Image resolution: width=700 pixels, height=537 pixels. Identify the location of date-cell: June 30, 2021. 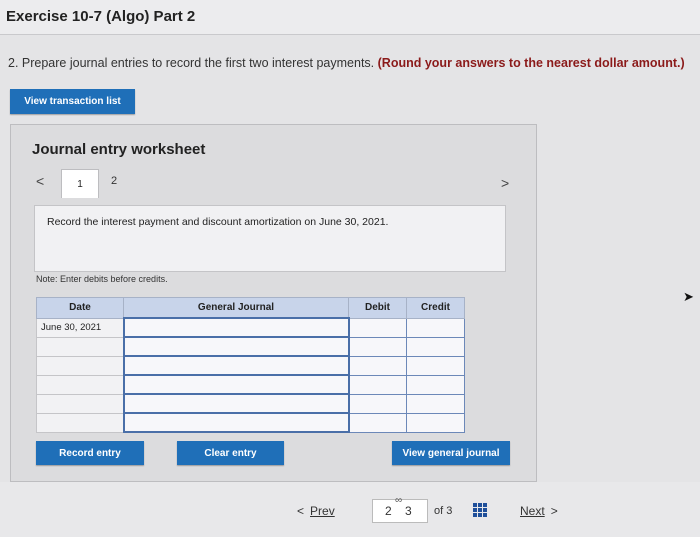
(80, 327).